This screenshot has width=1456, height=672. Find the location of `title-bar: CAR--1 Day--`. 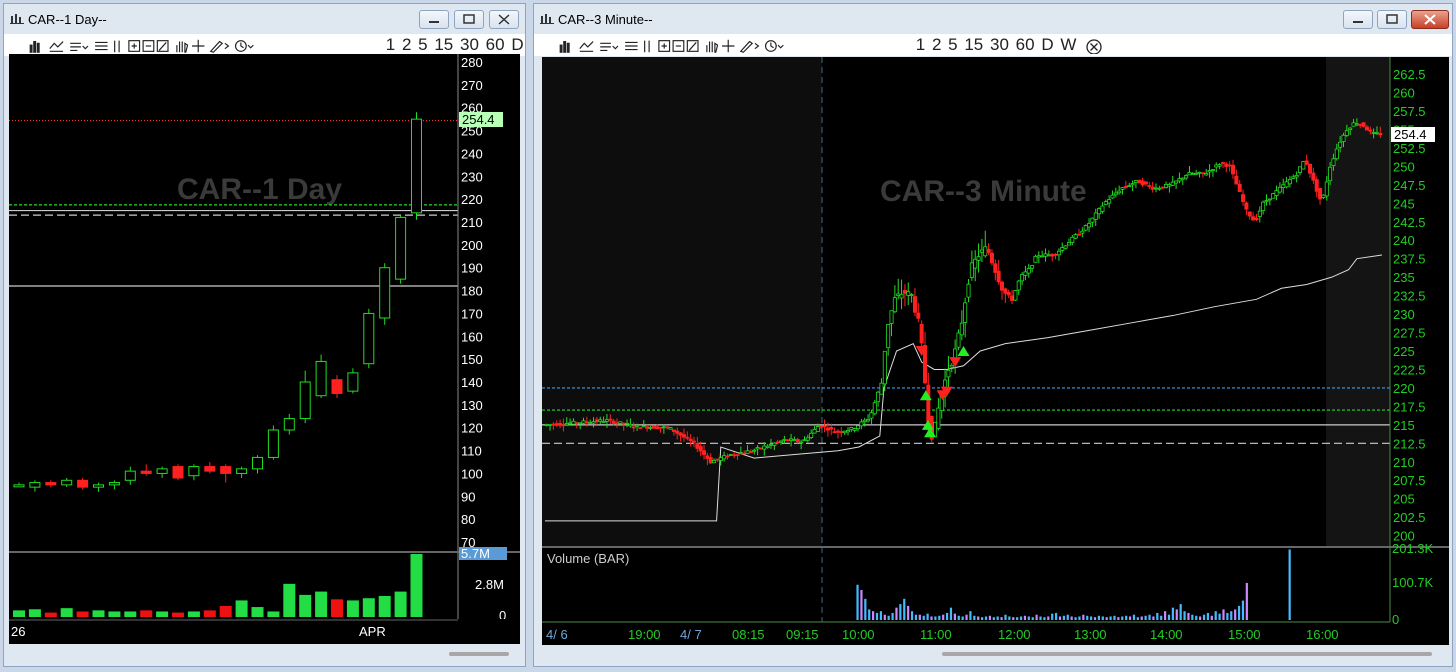

title-bar: CAR--1 Day-- is located at coordinates (264, 19).